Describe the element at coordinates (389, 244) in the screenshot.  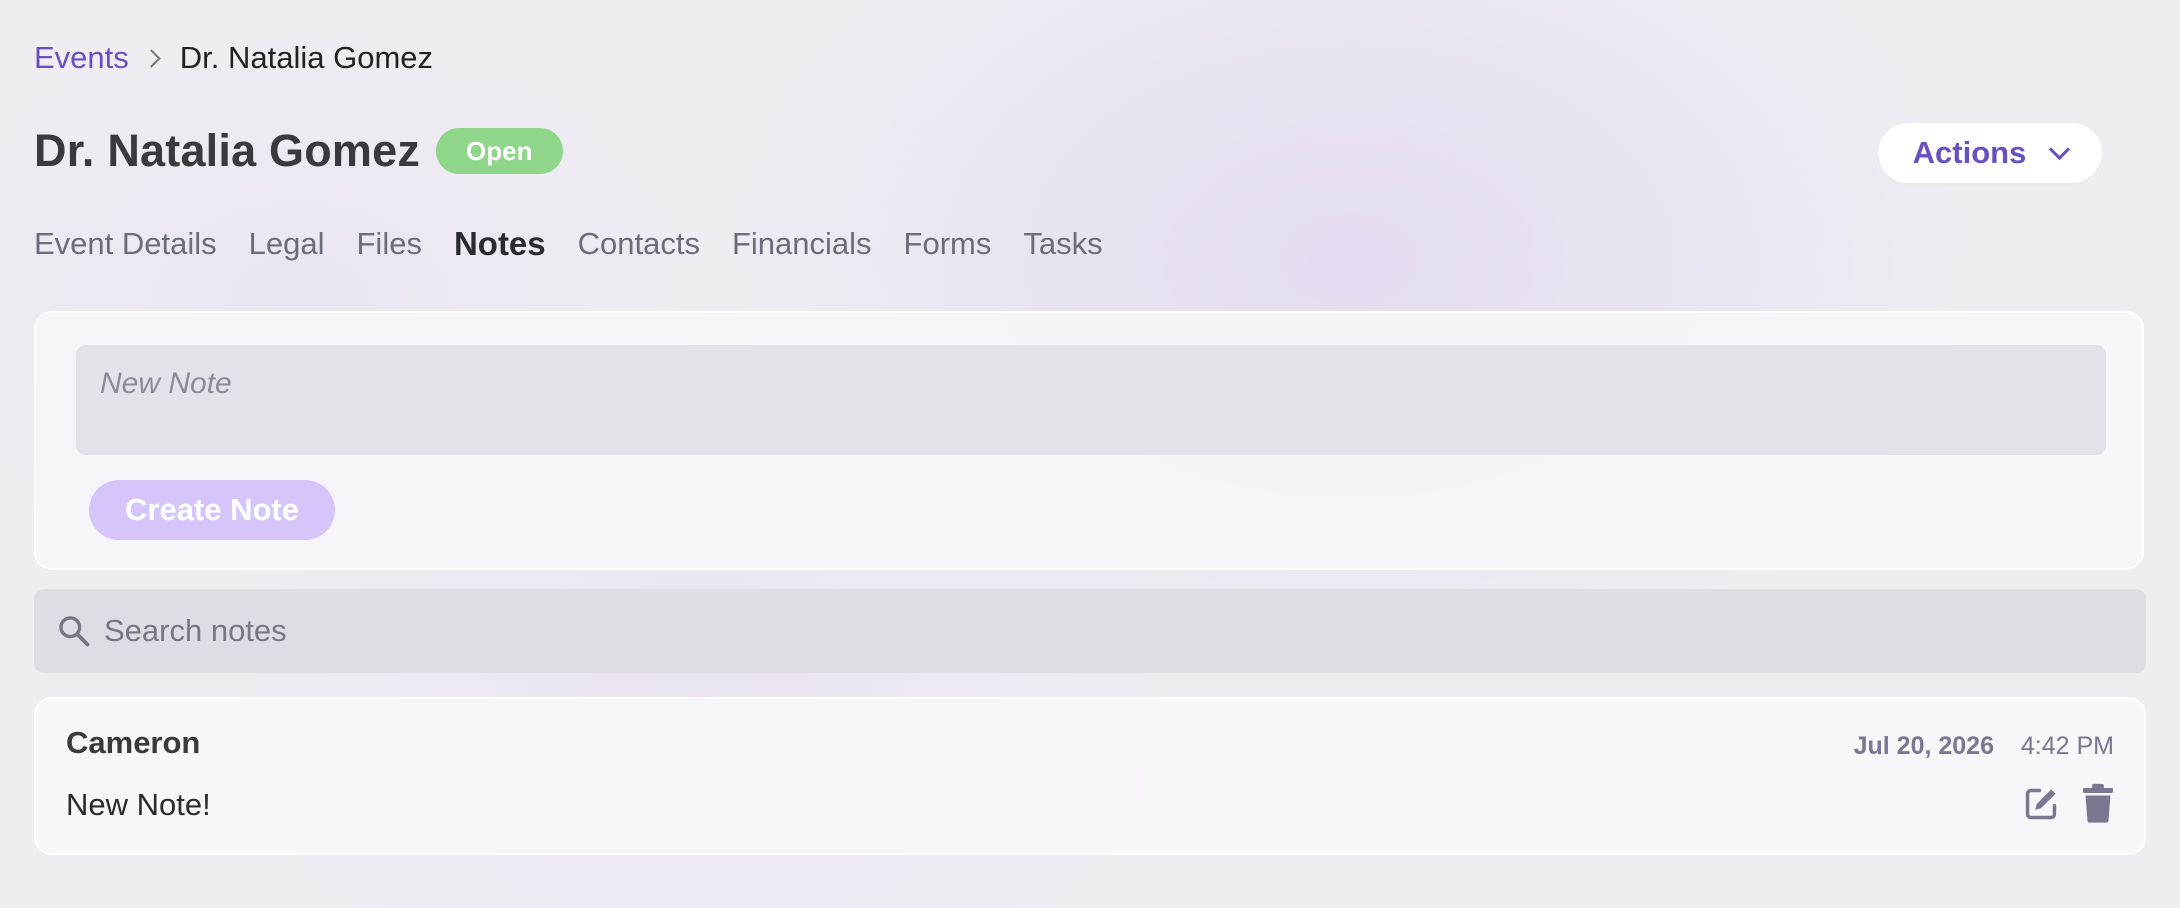
I see `tab-files: Files` at that location.